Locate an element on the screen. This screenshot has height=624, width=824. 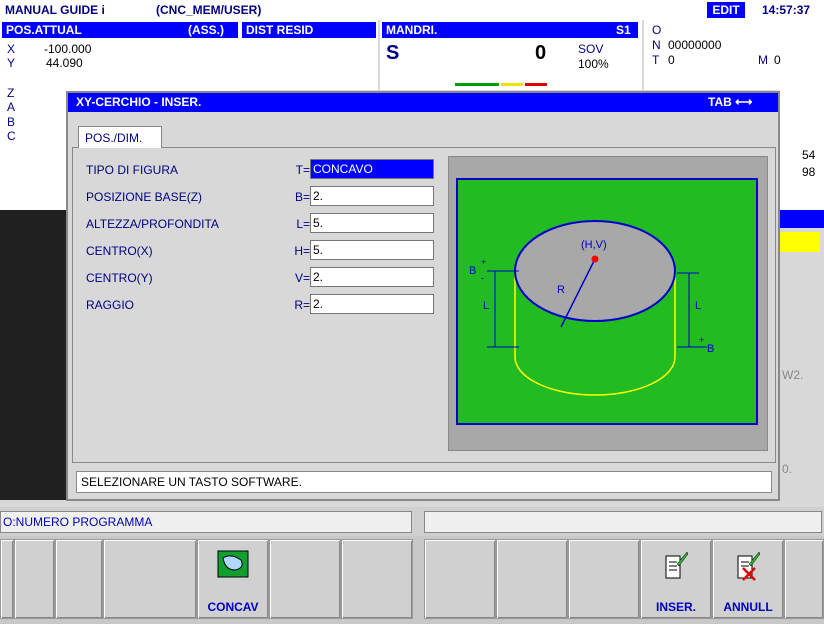
load-bar-yellow is located at coordinates (512, 84).